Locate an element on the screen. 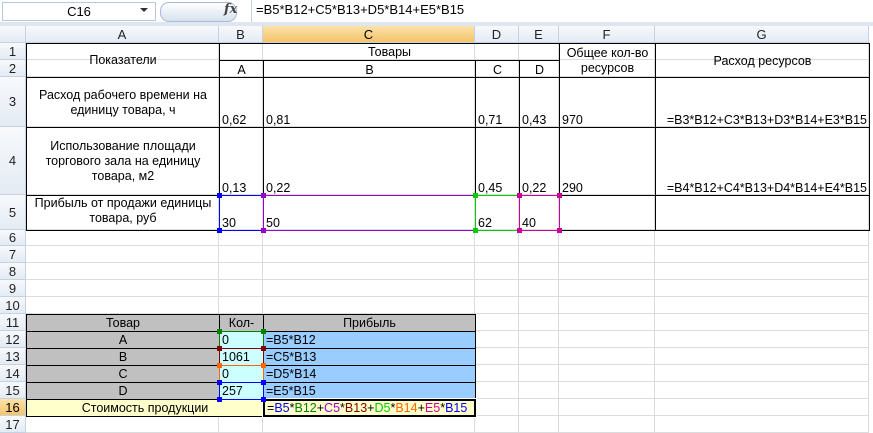  cell-D3: 0,71 is located at coordinates (497, 102).